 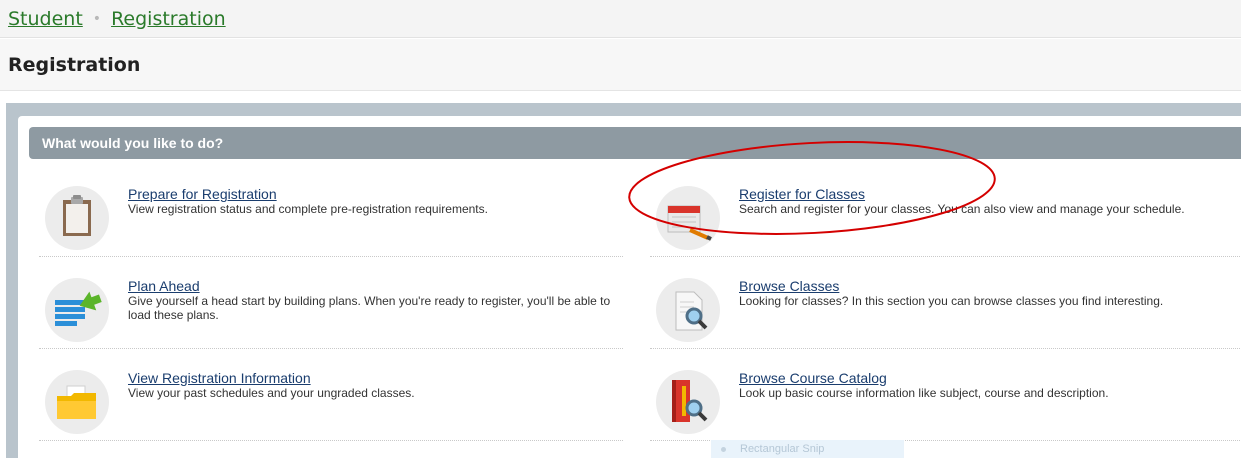 What do you see at coordinates (202, 194) in the screenshot?
I see `prepare-registration-link: Prepare for Registration` at bounding box center [202, 194].